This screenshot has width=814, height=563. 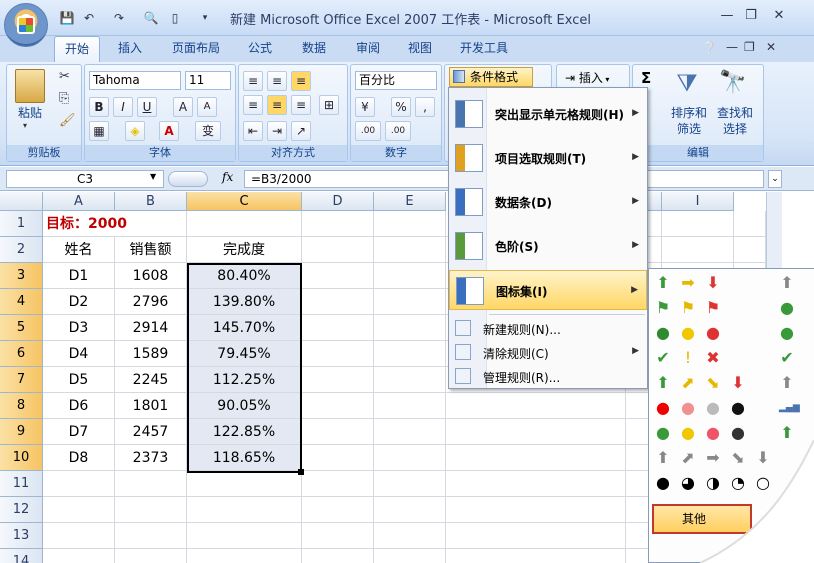 What do you see at coordinates (484, 48) in the screenshot?
I see `tab-developer: 开发工具` at bounding box center [484, 48].